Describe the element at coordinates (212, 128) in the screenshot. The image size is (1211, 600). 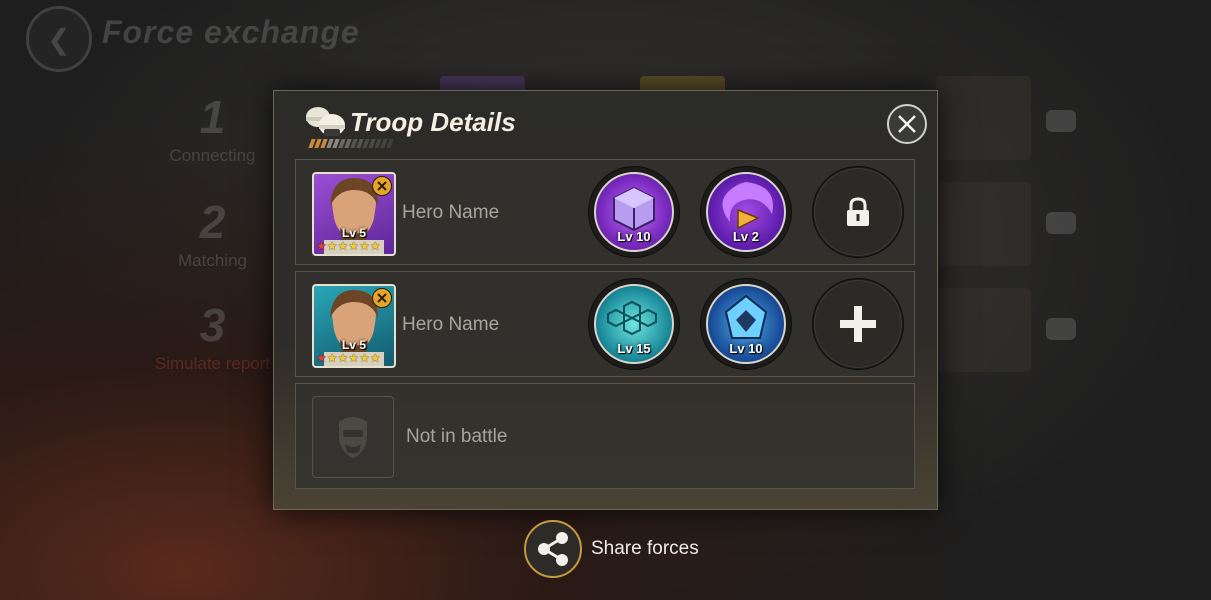
I see `step-1: 1 Connecting` at that location.